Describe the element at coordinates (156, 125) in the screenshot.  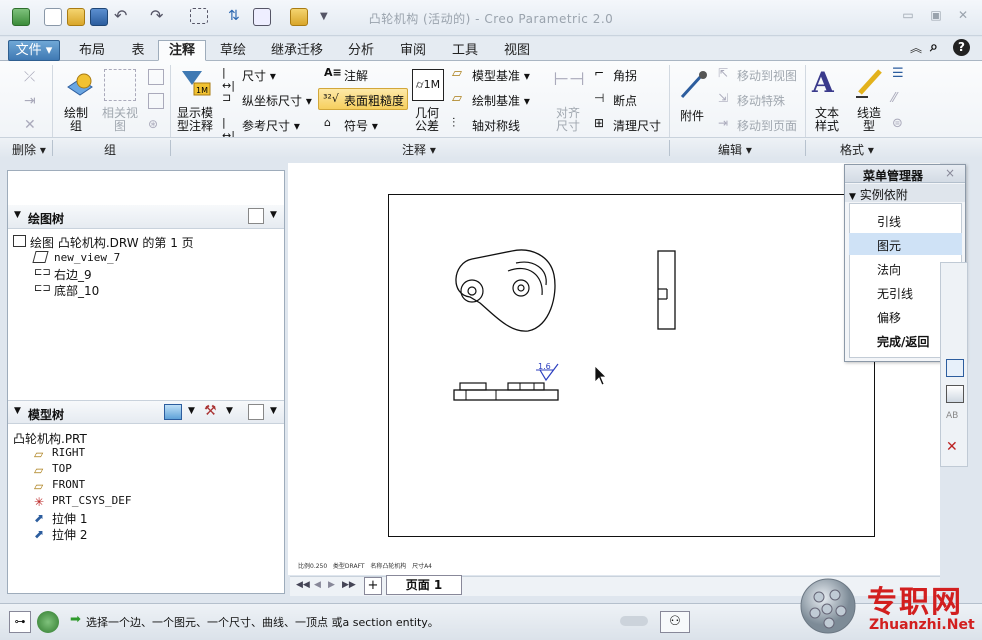
I see `group-option-3-icon: ⊛` at that location.